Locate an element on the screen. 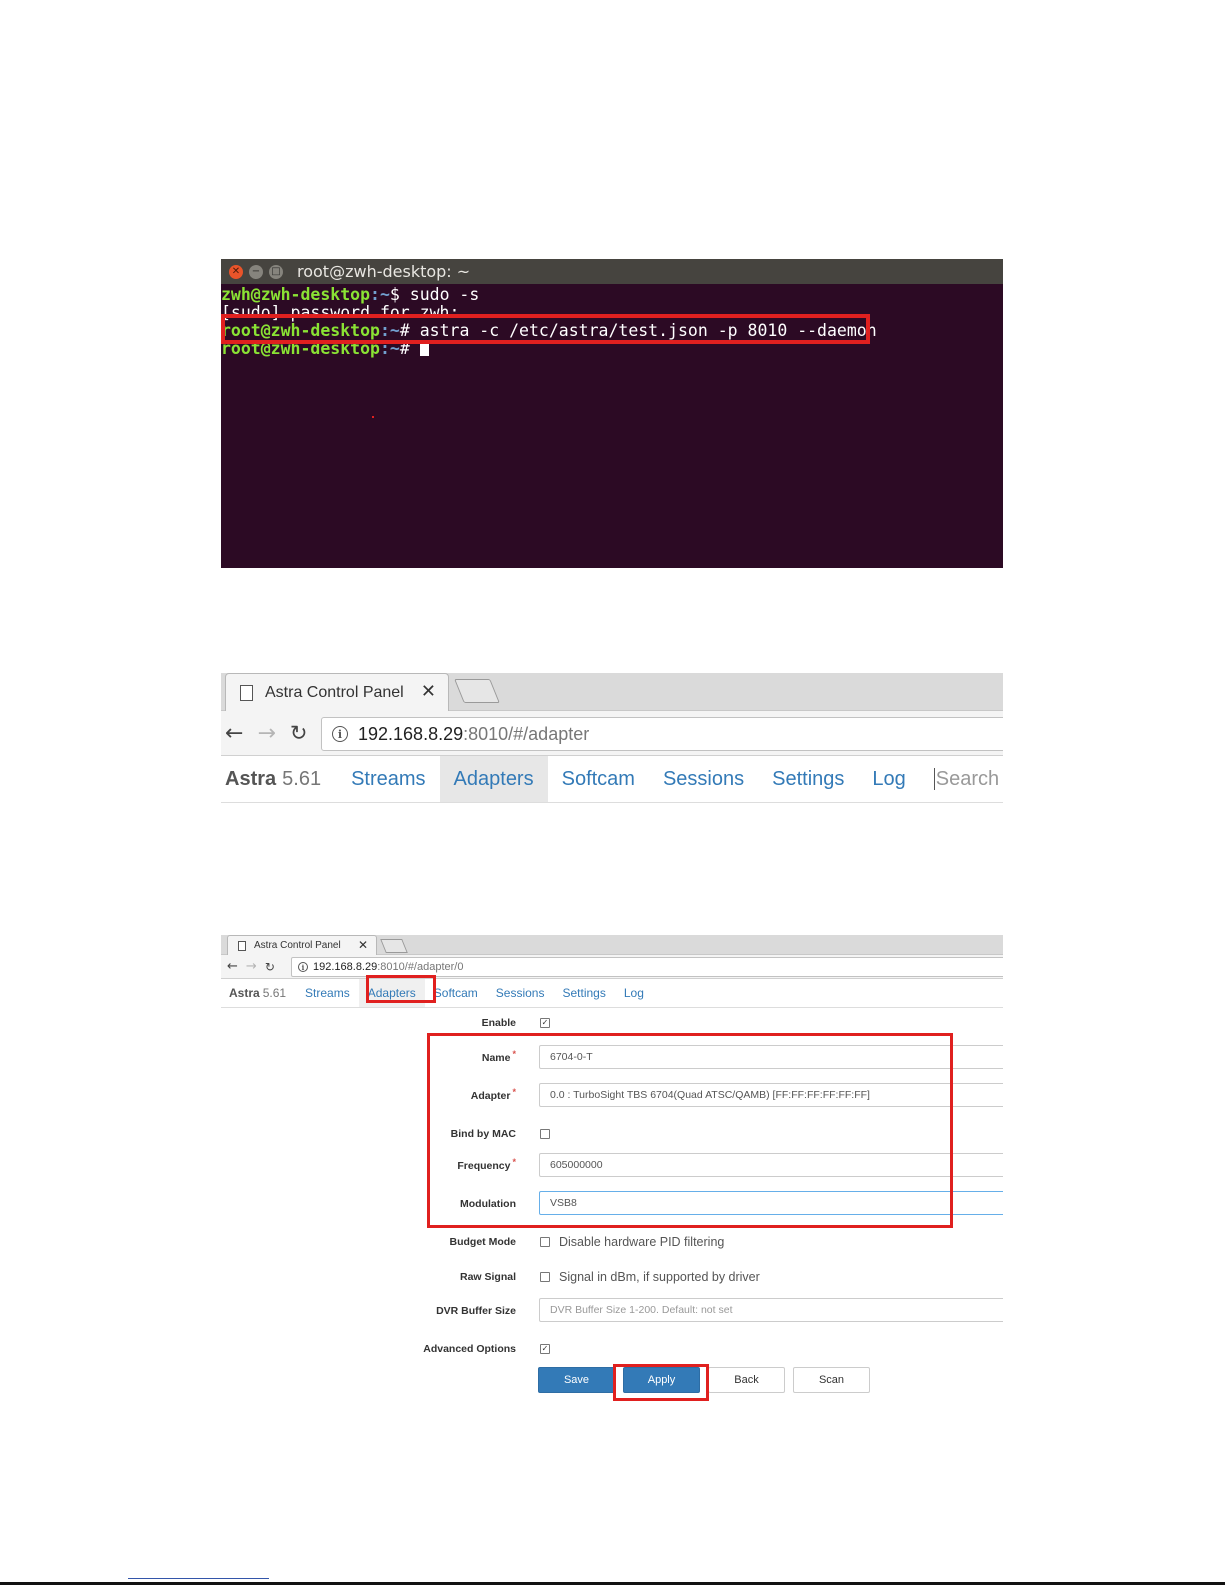  url-path: :8010/#/adapter/0 is located at coordinates (420, 967).